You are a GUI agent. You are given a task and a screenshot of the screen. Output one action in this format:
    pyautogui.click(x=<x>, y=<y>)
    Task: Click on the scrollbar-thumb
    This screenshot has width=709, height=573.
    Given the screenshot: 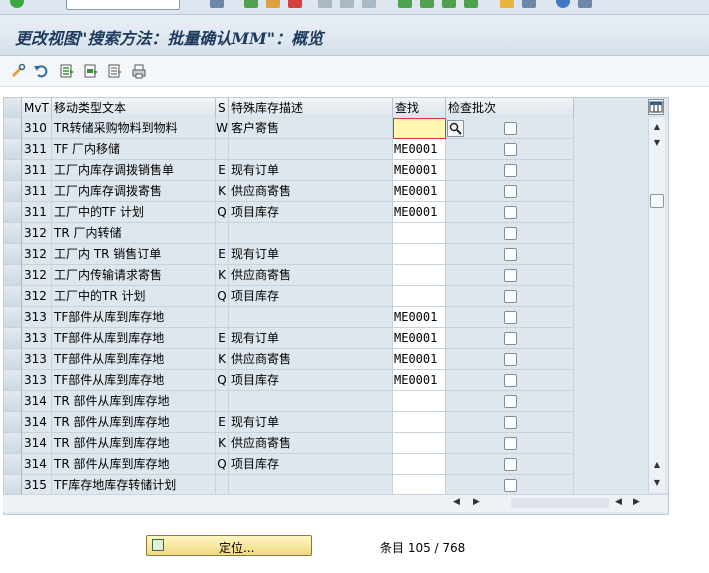 What is the action you would take?
    pyautogui.click(x=657, y=201)
    